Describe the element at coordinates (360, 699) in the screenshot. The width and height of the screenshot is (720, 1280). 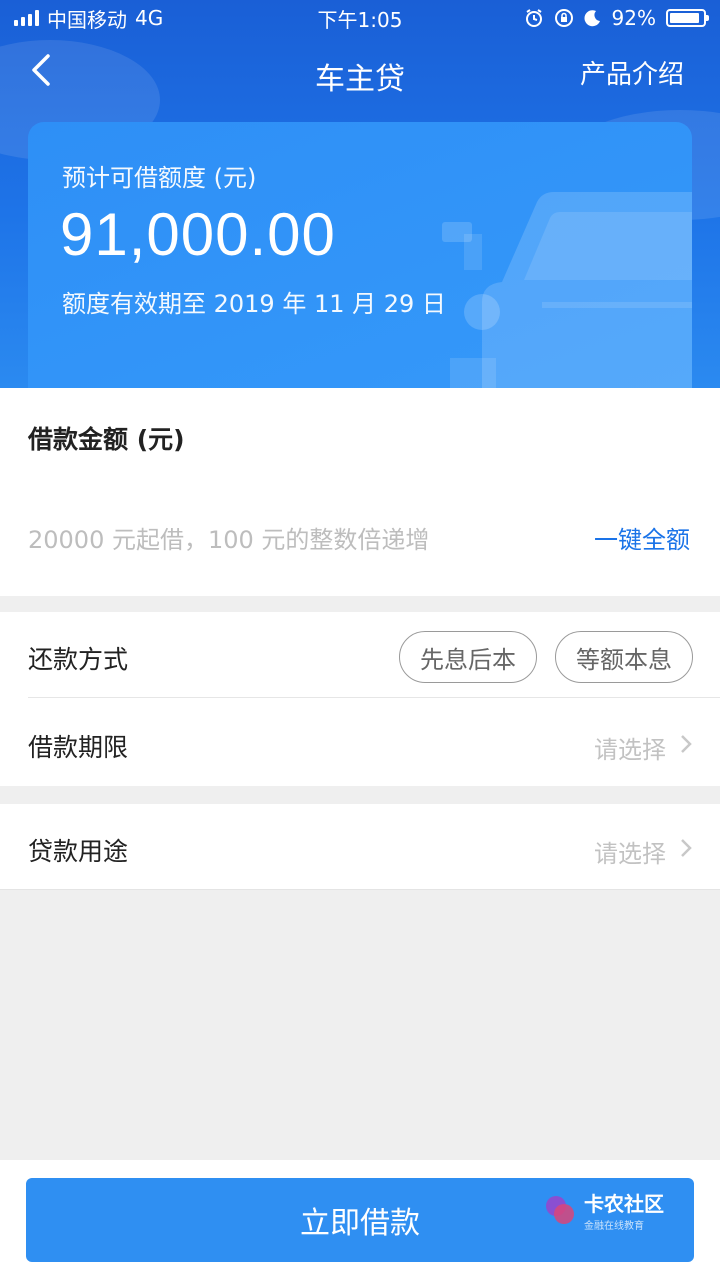
I see `loan-options-section: 还款方式 先息后本 等额本息 借款期限 请选择` at that location.